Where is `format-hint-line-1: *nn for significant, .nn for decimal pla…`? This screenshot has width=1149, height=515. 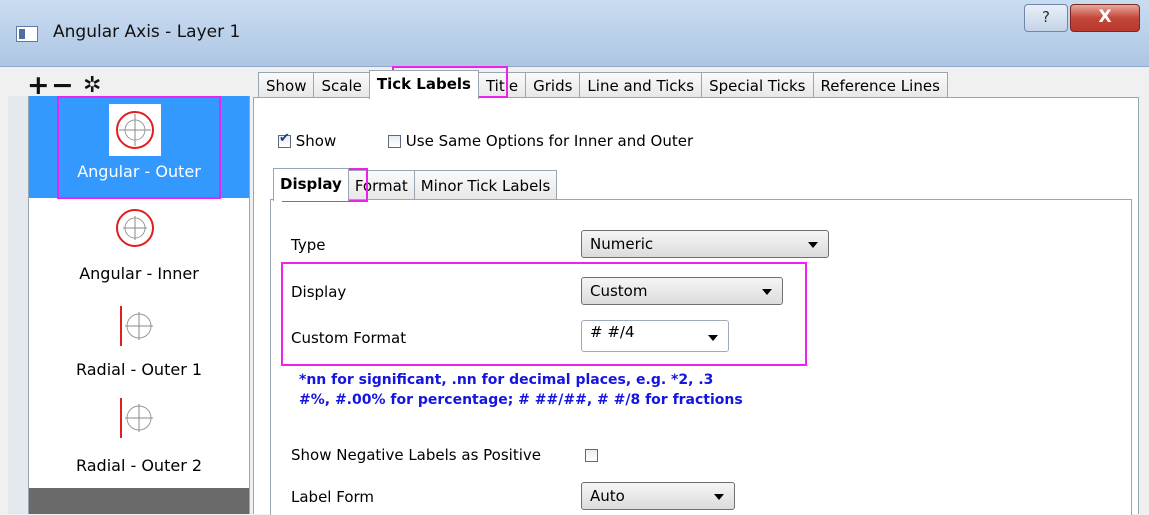
format-hint-line-1: *nn for significant, .nn for decimal pla… is located at coordinates (506, 380).